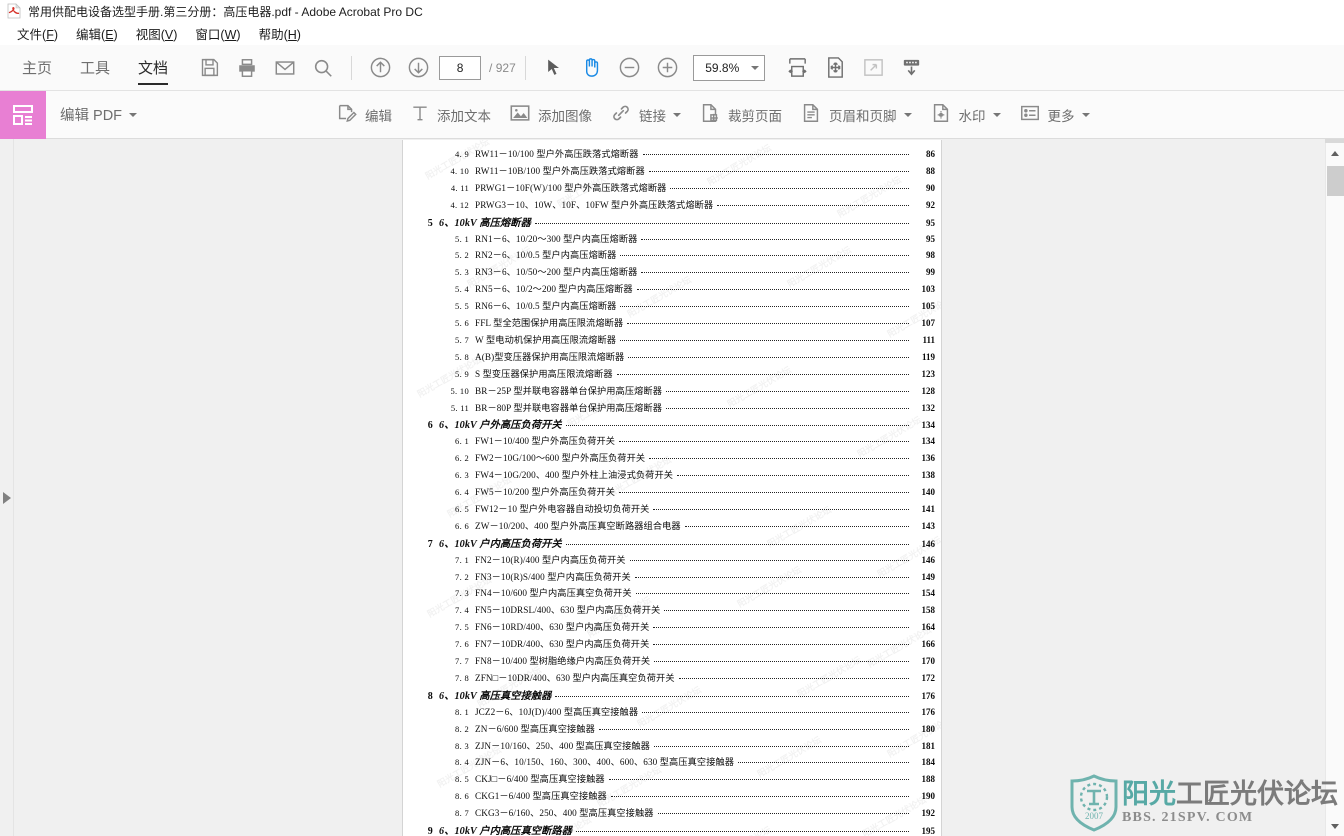 The width and height of the screenshot is (1344, 836). What do you see at coordinates (928, 711) in the screenshot?
I see `toc-entry-page: 176` at bounding box center [928, 711].